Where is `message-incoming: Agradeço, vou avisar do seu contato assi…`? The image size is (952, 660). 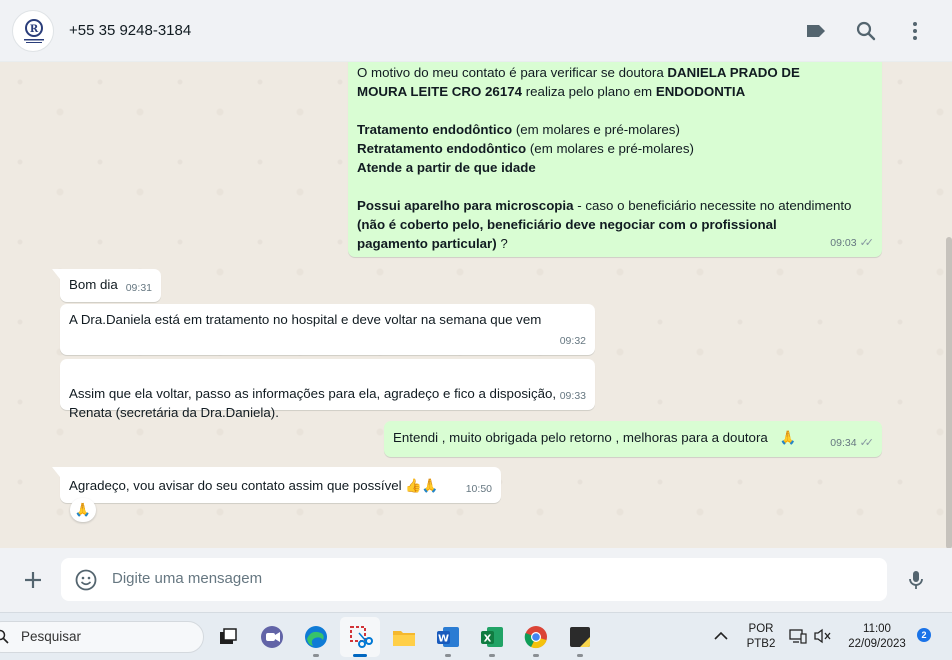
message-incoming: Agradeço, vou avisar do seu contato assi… is located at coordinates (276, 485).